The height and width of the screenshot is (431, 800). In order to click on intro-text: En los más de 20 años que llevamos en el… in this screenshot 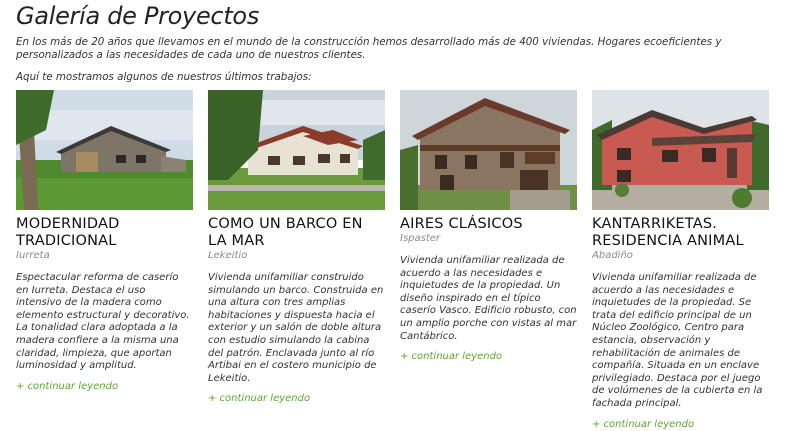, I will do `click(369, 48)`.